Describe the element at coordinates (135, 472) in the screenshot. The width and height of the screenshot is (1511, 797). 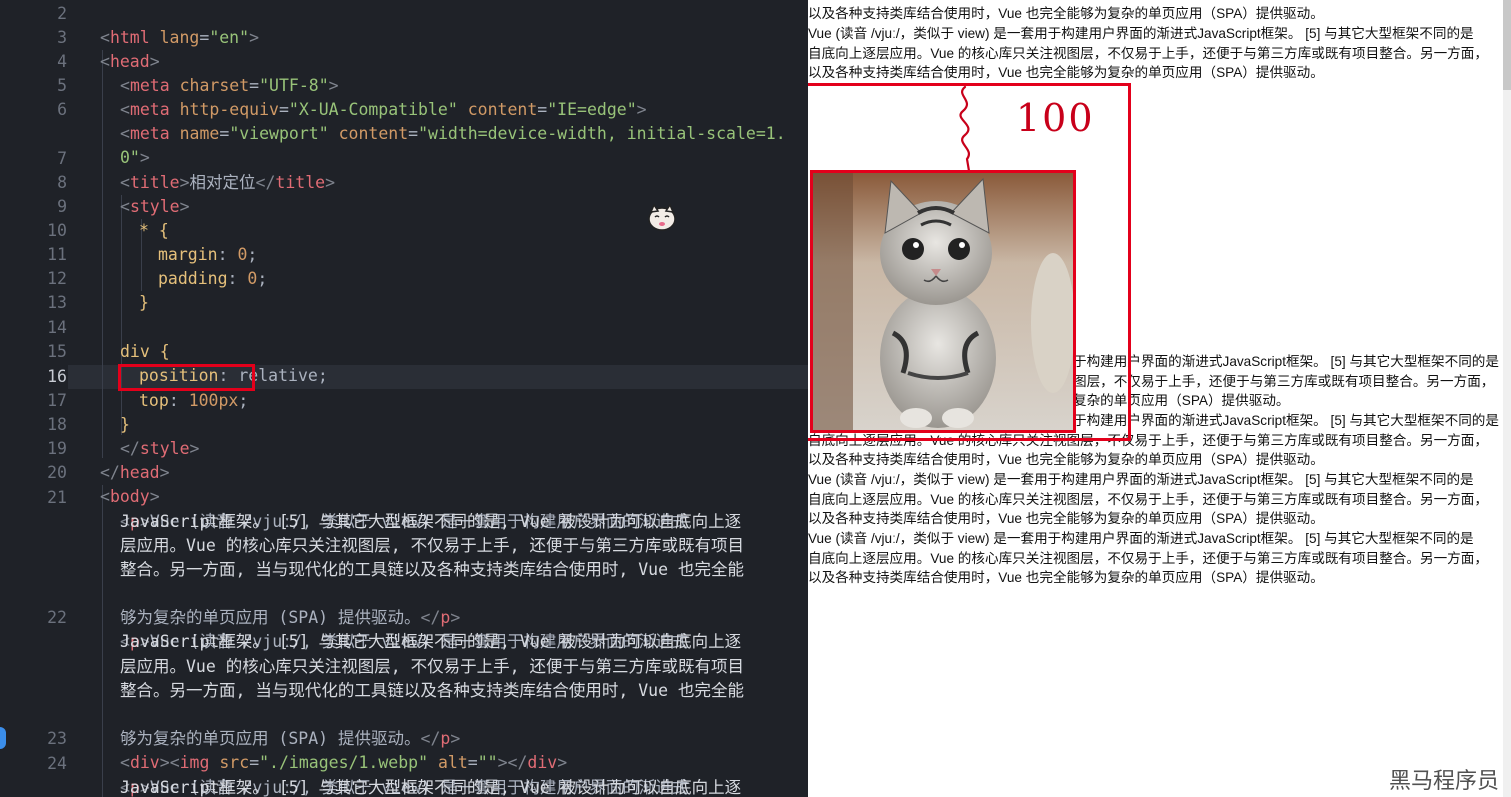
I see `code-line-19: </head>` at that location.